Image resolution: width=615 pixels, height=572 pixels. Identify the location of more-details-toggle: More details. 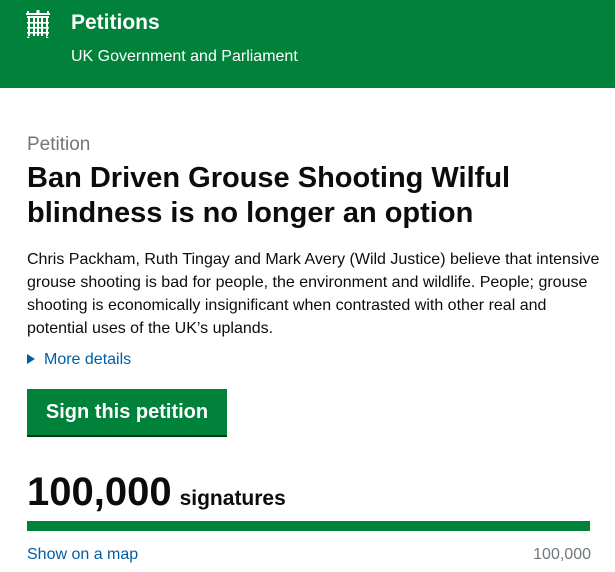
(79, 360).